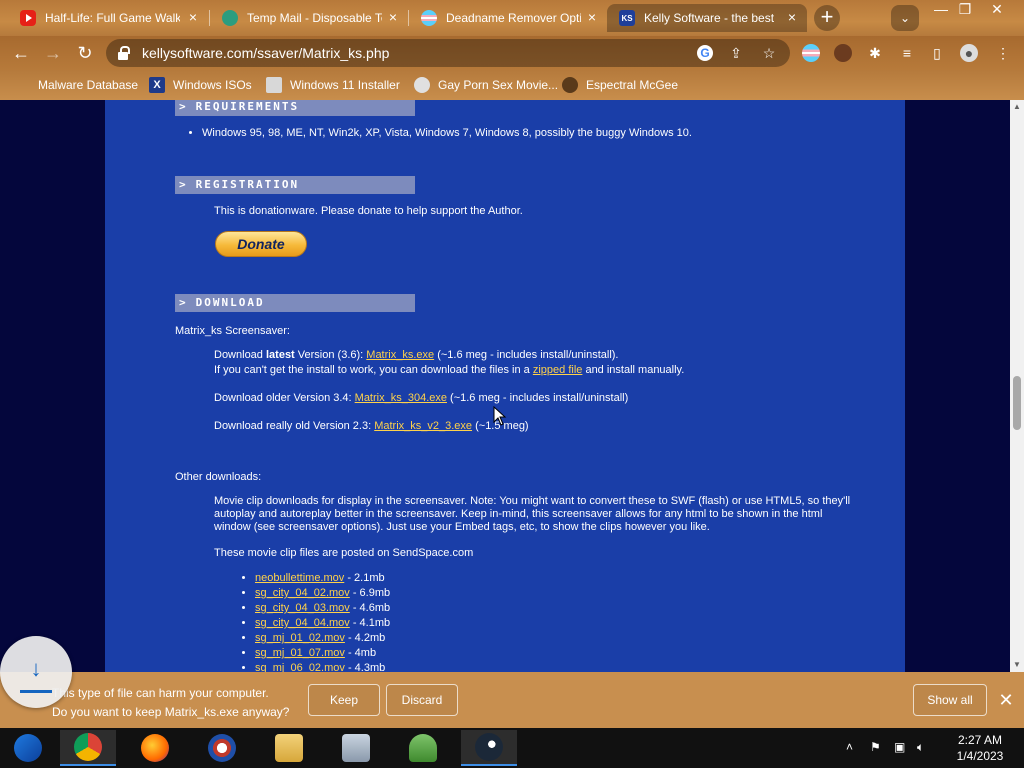 The width and height of the screenshot is (1024, 768). I want to click on media-control-icon: ≡, so click(907, 53).